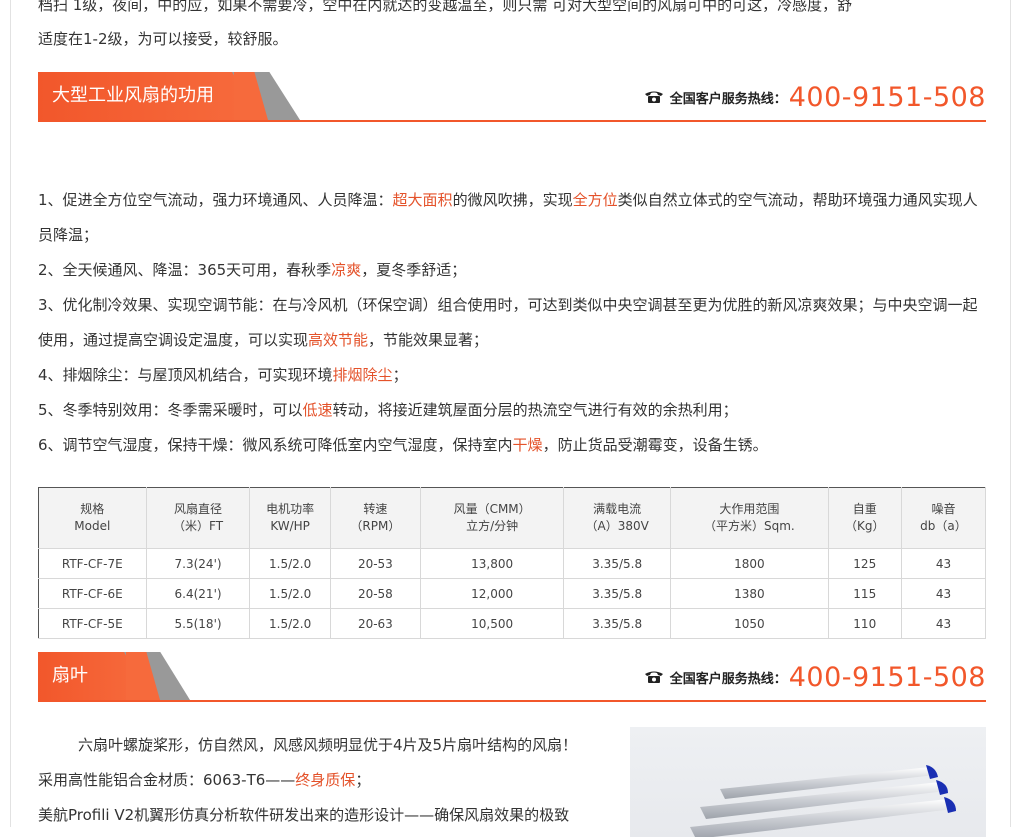  Describe the element at coordinates (317, 410) in the screenshot. I see `benefit-highlight: 低速` at that location.